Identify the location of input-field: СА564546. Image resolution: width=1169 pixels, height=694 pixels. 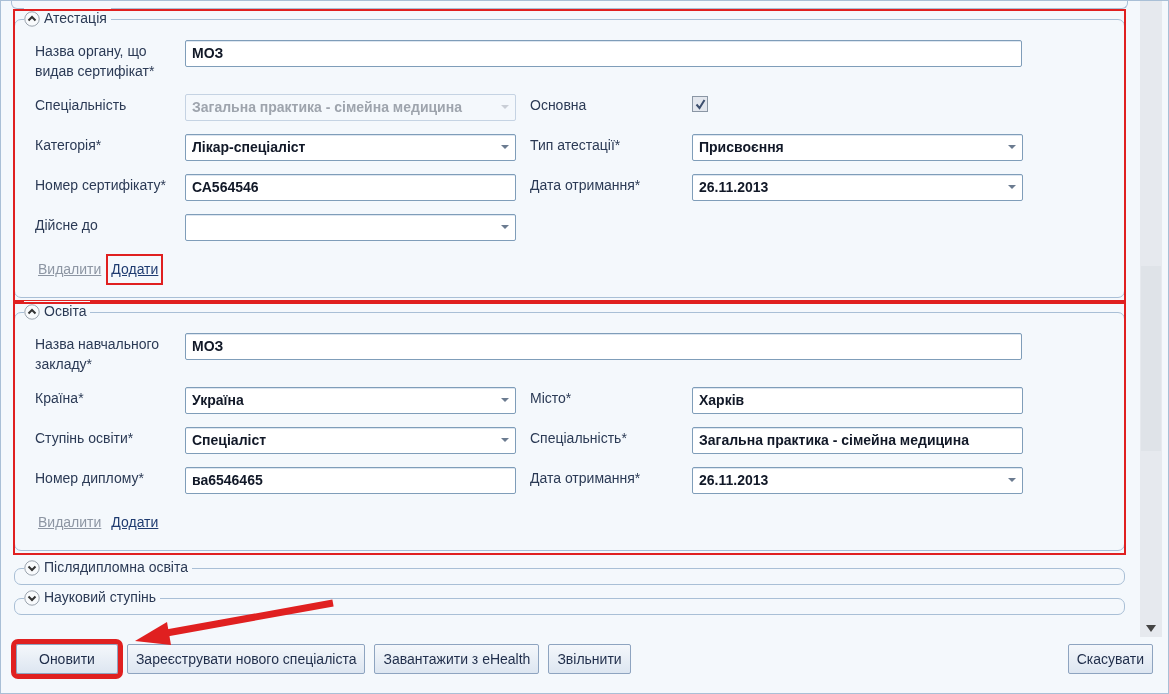
(350, 187).